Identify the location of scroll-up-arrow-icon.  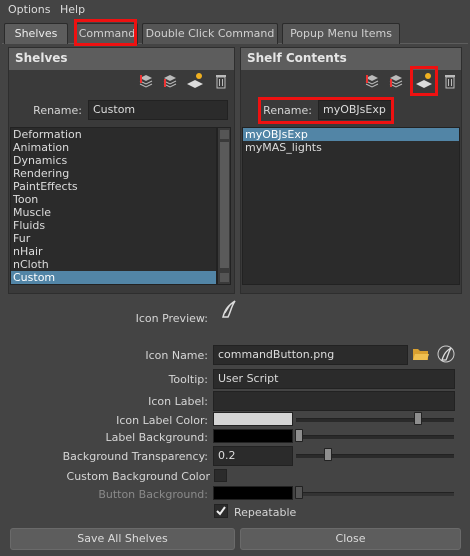
(224, 134).